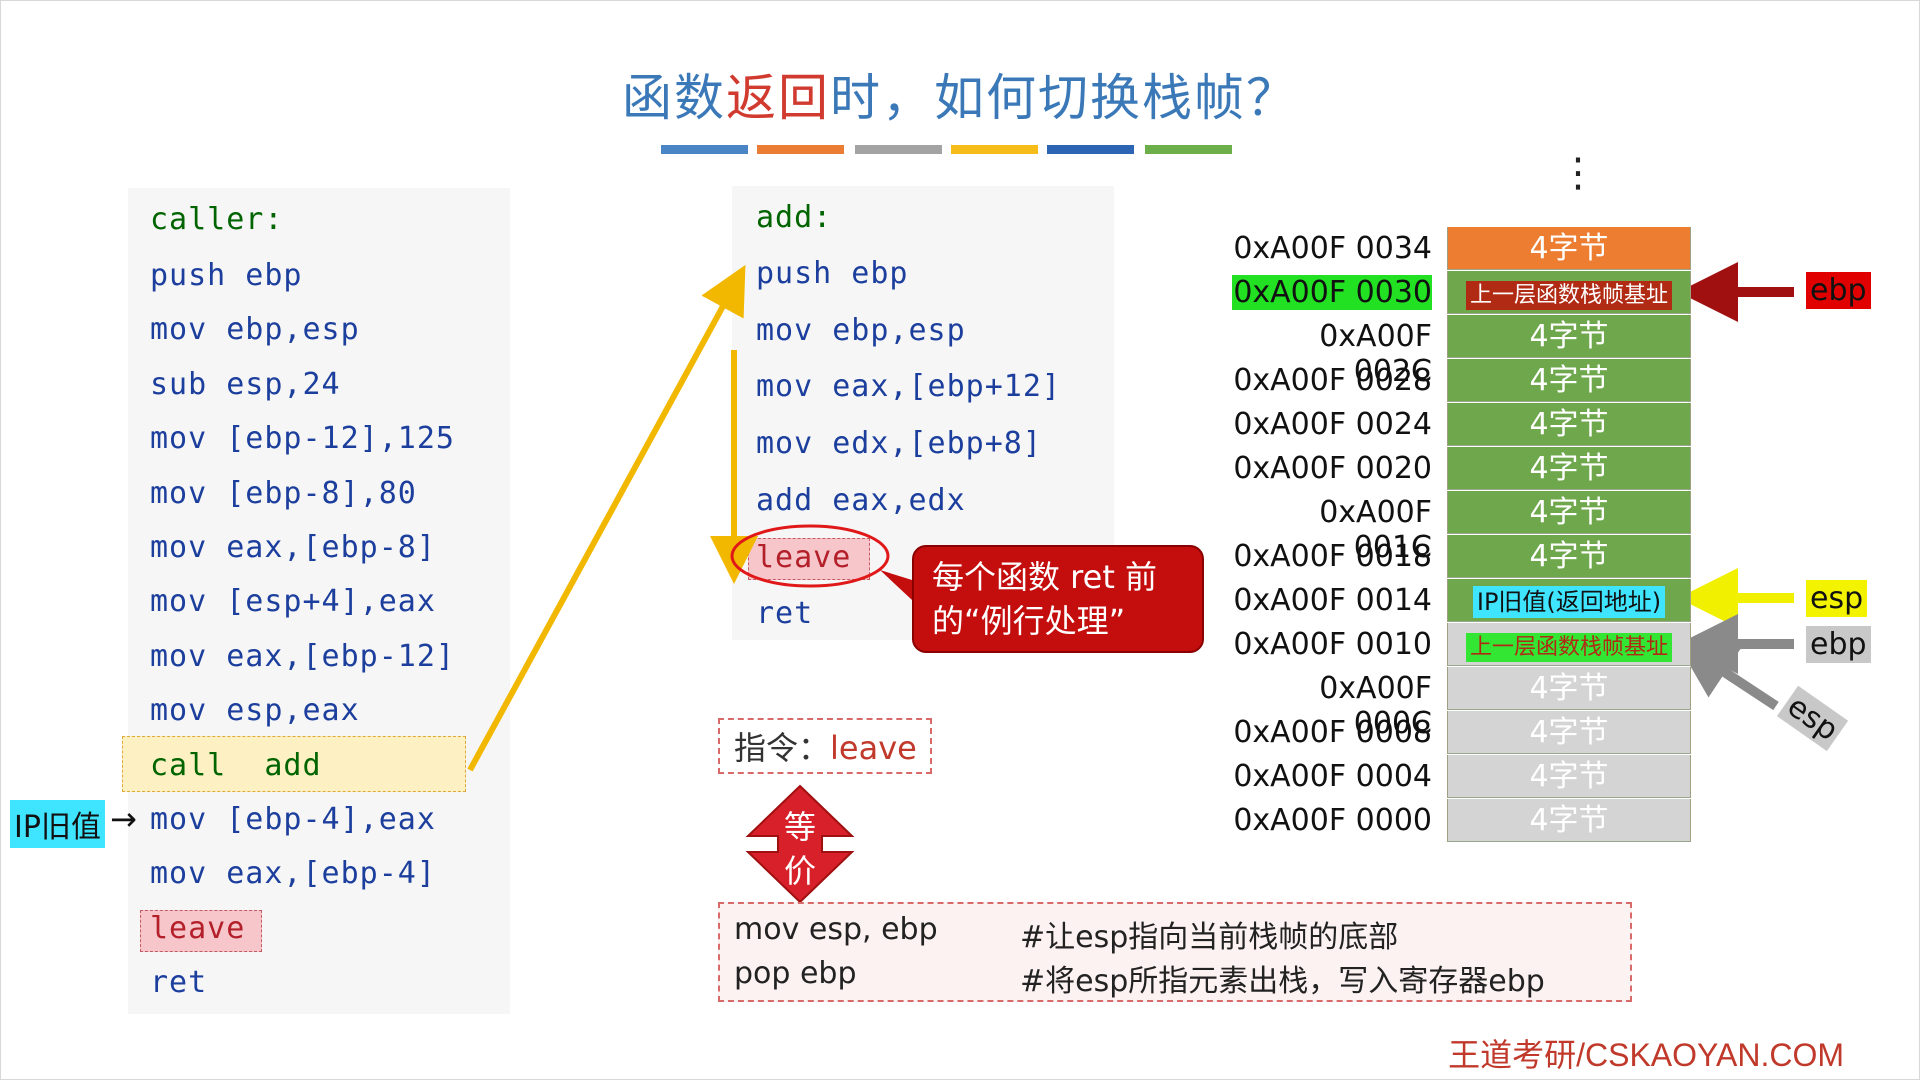  I want to click on footer-brand: 王道考研/CSKAOYAN.COM, so click(1646, 1055).